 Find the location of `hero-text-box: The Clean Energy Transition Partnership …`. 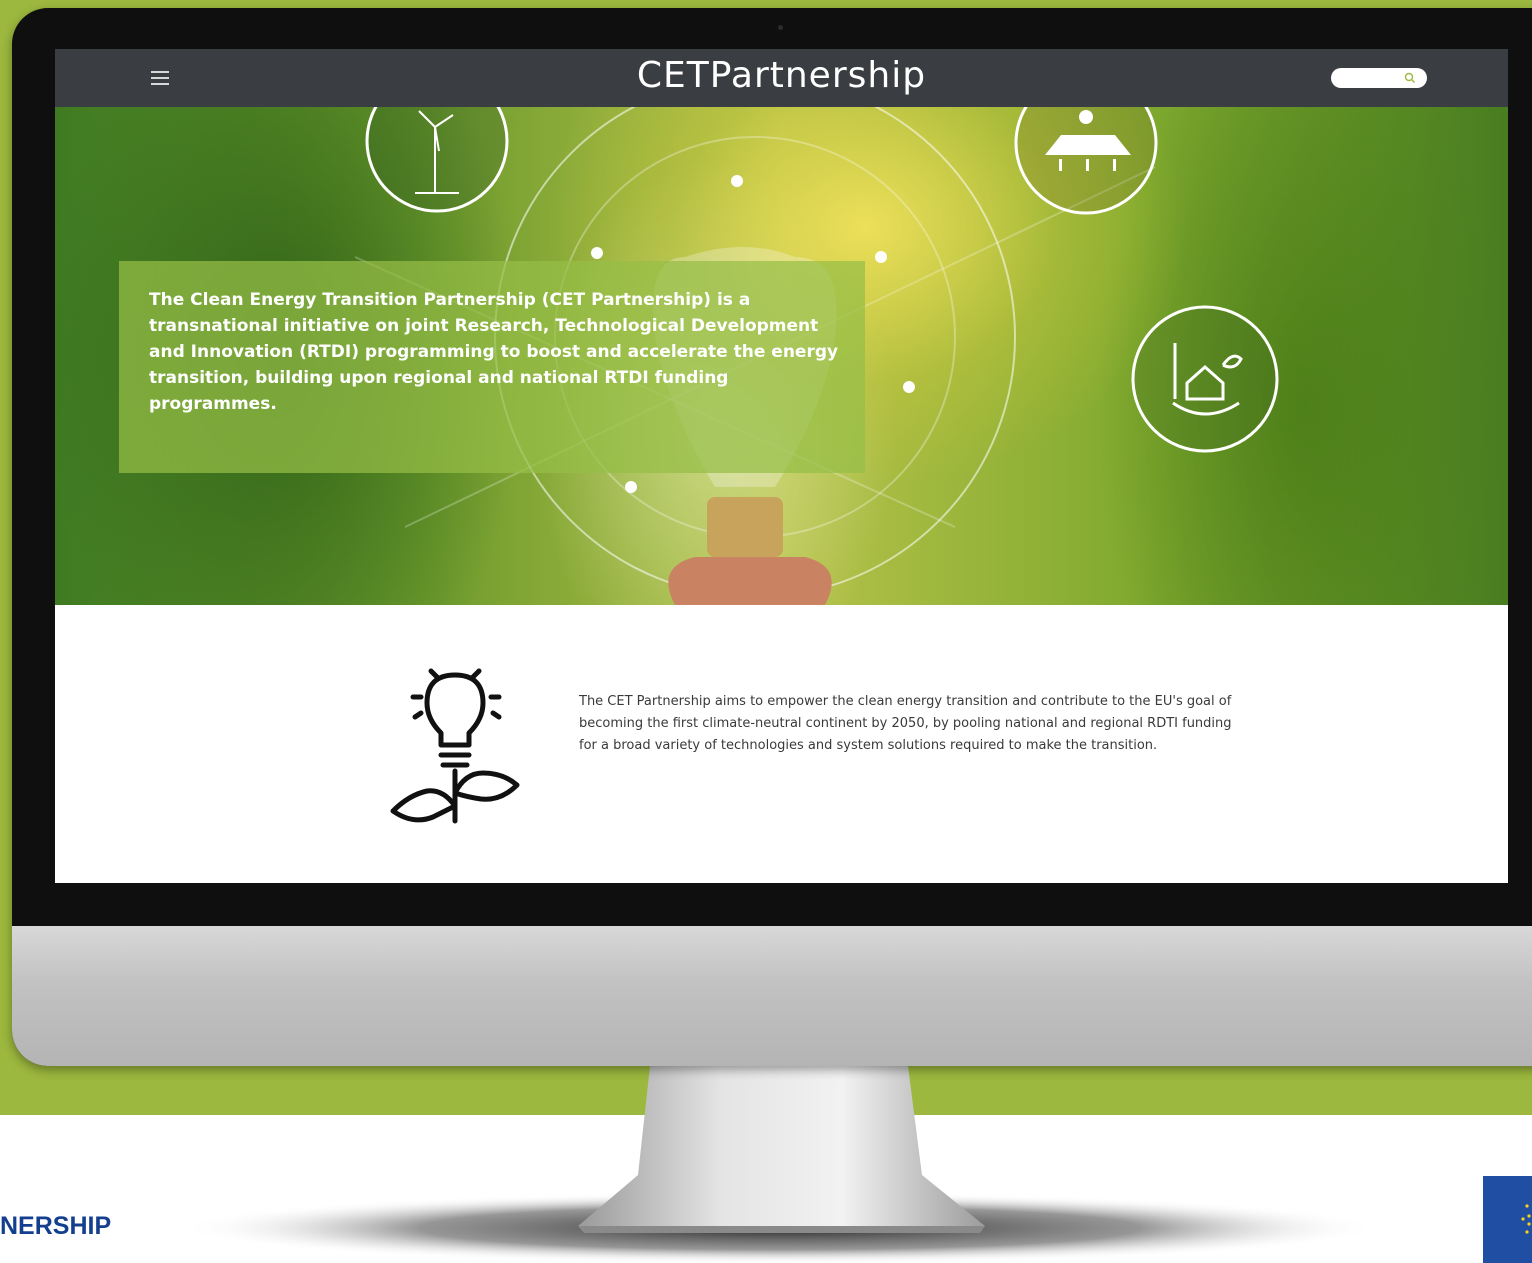

hero-text-box: The Clean Energy Transition Partnership … is located at coordinates (492, 367).